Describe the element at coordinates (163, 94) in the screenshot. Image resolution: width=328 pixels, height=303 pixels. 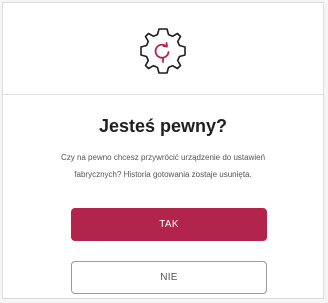
I see `header-divider` at that location.